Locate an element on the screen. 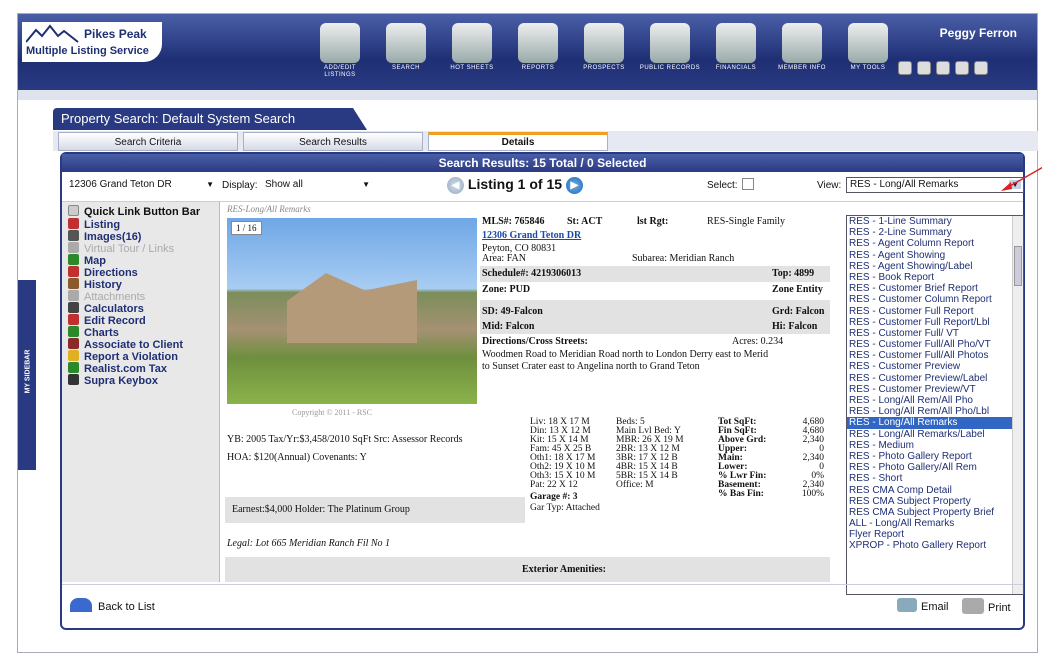  label-icon is located at coordinates (962, 68).